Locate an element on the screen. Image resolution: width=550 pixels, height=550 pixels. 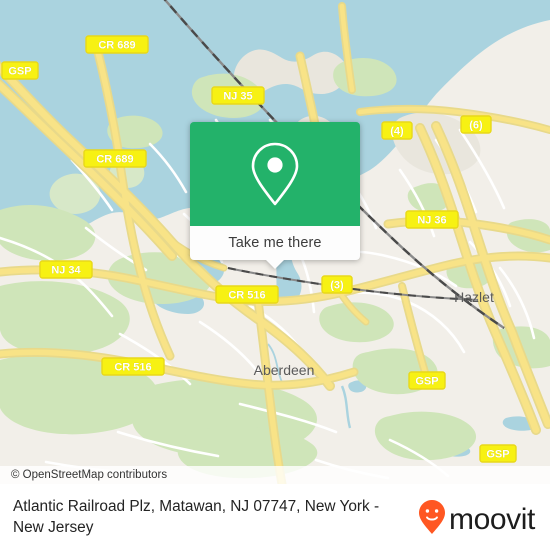
road-shield-label: NJ 35 is located at coordinates (237, 96).